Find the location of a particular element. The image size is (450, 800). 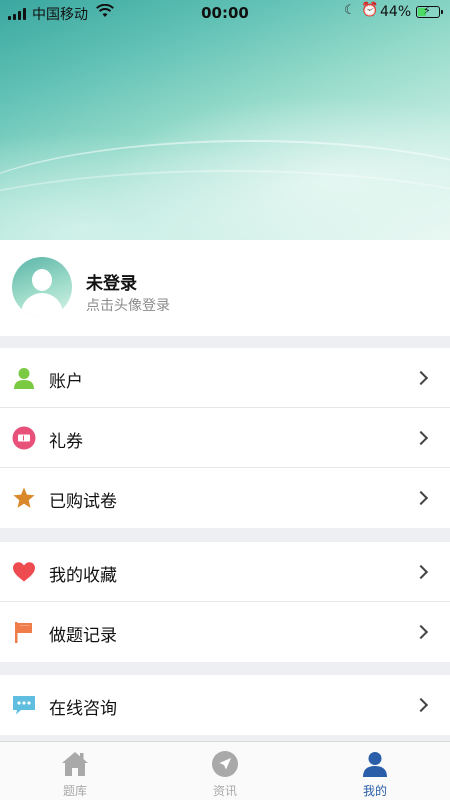

menu-item-label: 在线咨询 is located at coordinates (83, 709).